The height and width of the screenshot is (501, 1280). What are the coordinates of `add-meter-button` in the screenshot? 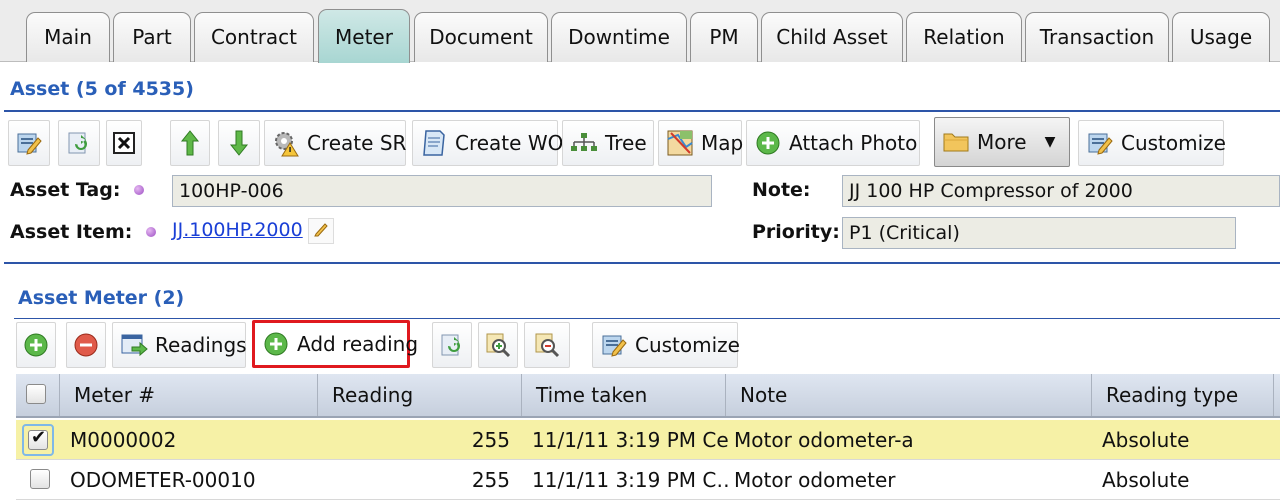 It's located at (36, 345).